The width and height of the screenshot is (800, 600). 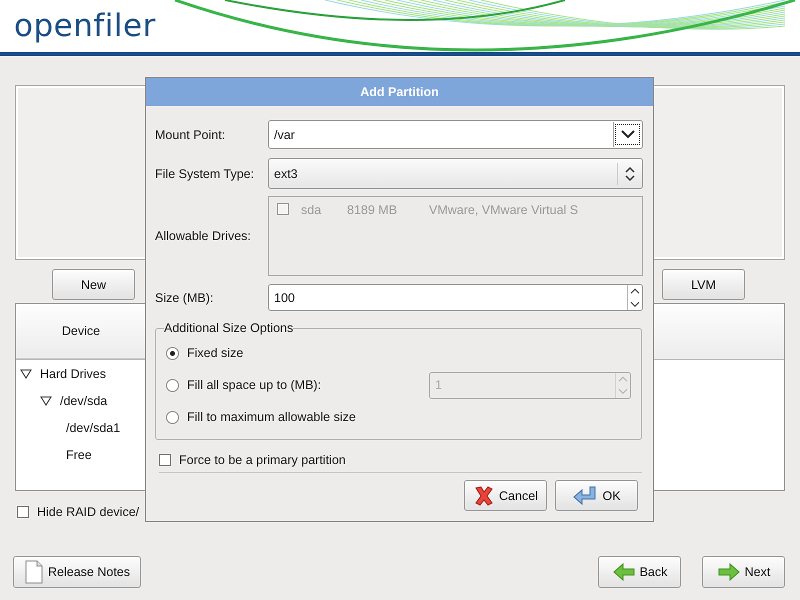 What do you see at coordinates (455, 297) in the screenshot?
I see `size-spinbox: 100` at bounding box center [455, 297].